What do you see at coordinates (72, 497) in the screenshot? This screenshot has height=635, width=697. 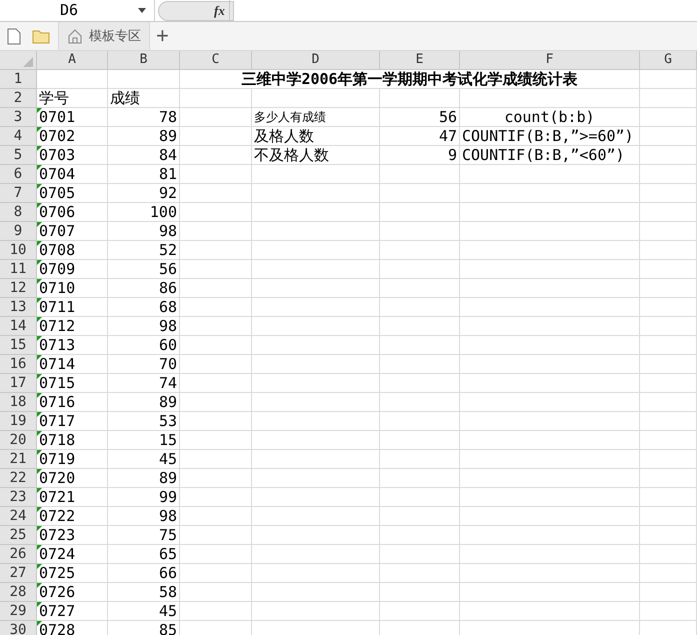 I see `table-cell: 0721` at bounding box center [72, 497].